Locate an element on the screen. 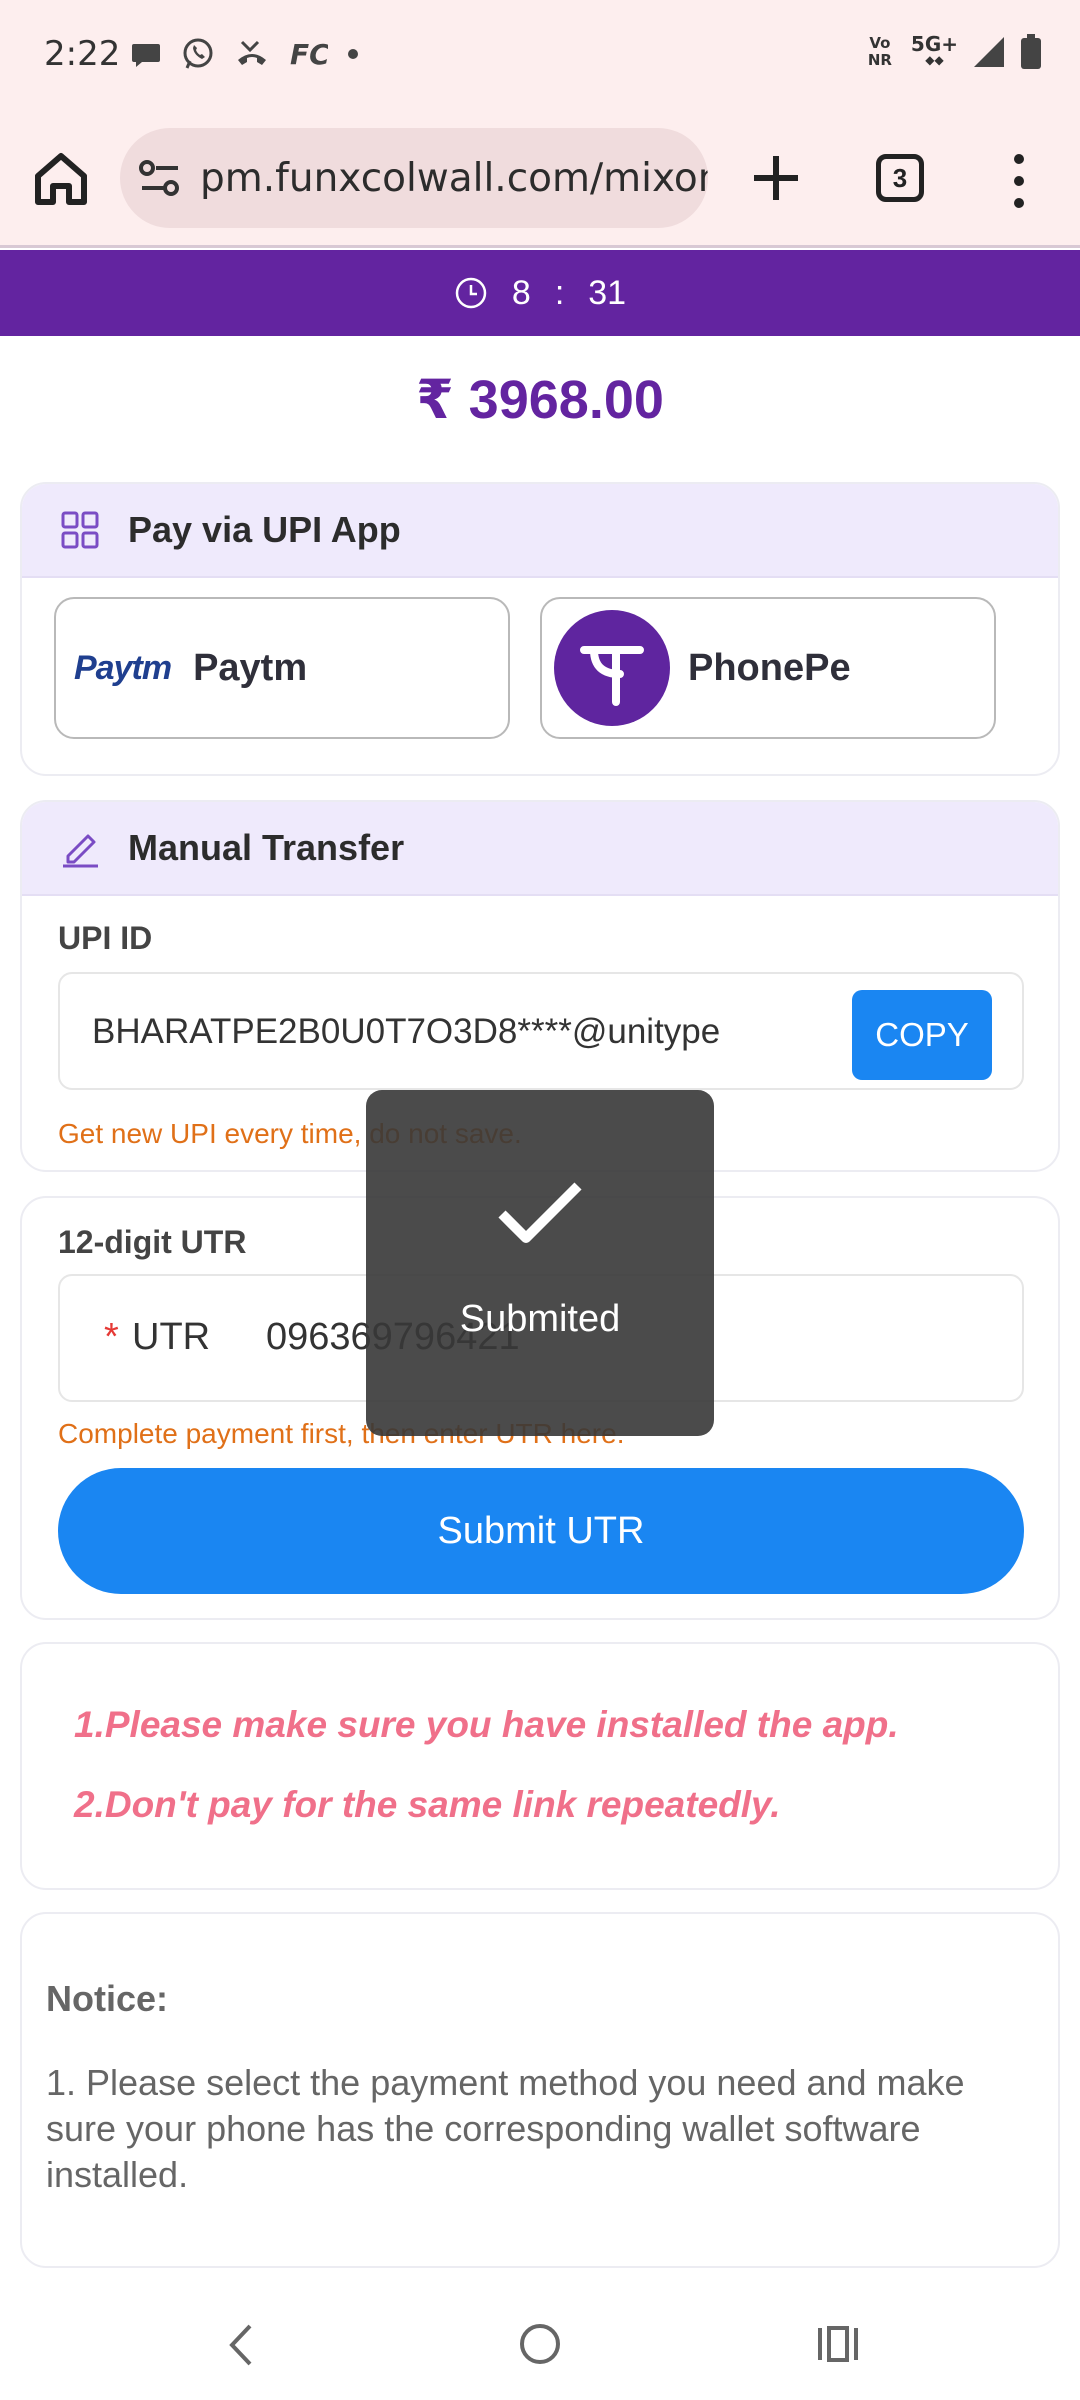  address-bar: pm.funxcolwall.com/mixone is located at coordinates (414, 178).